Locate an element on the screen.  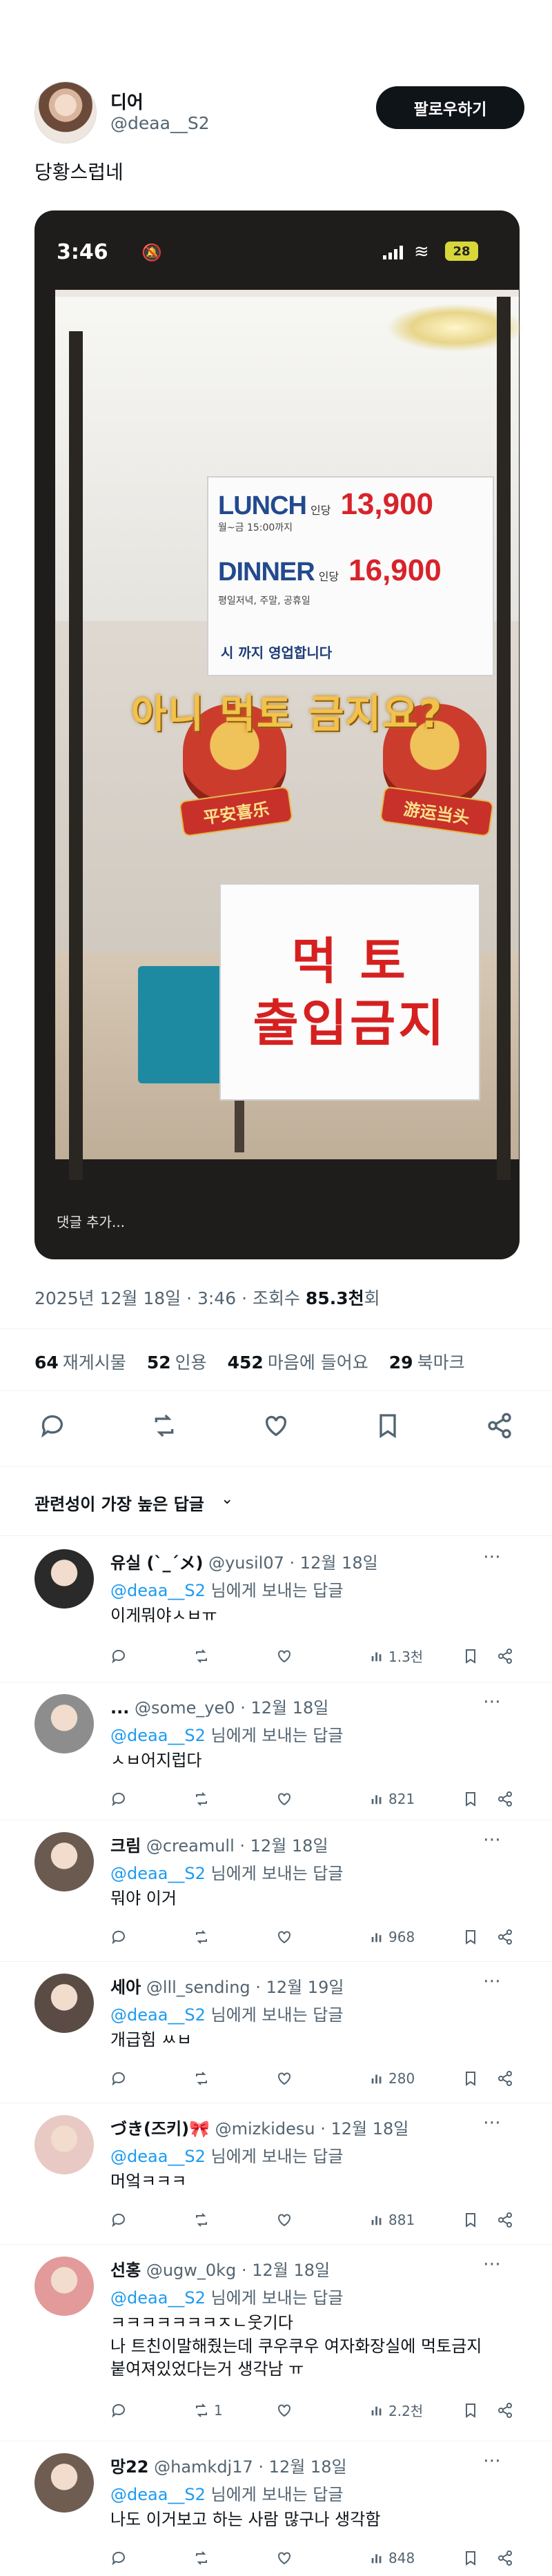
retweet-icon is located at coordinates (164, 1426).